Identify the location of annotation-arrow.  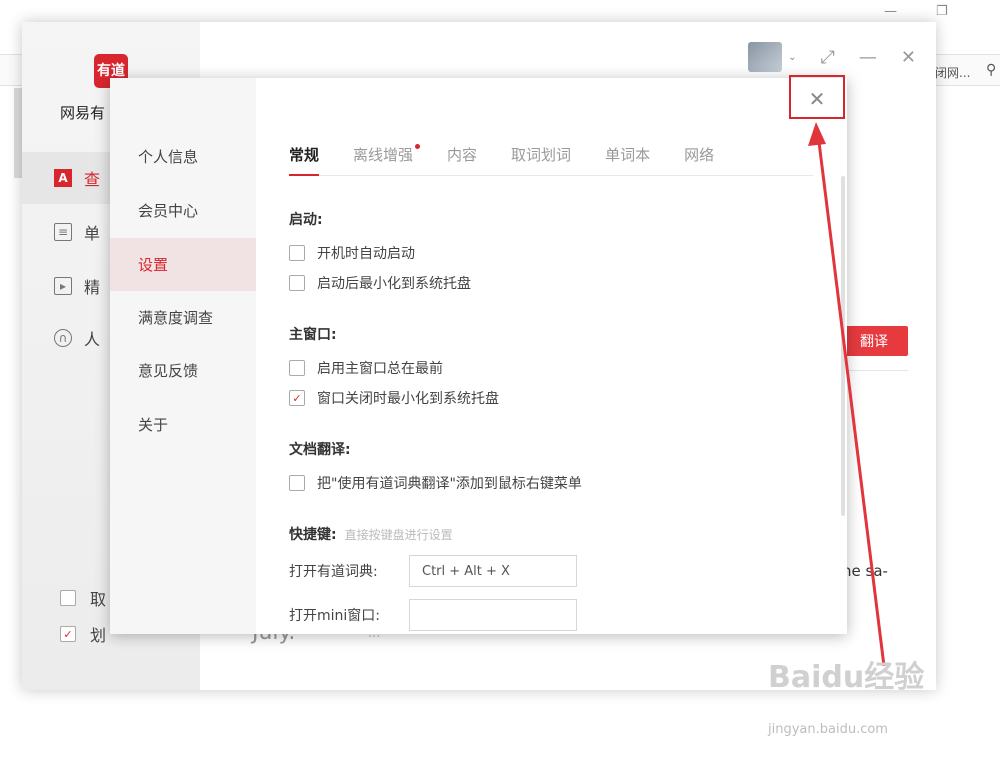
(847, 394).